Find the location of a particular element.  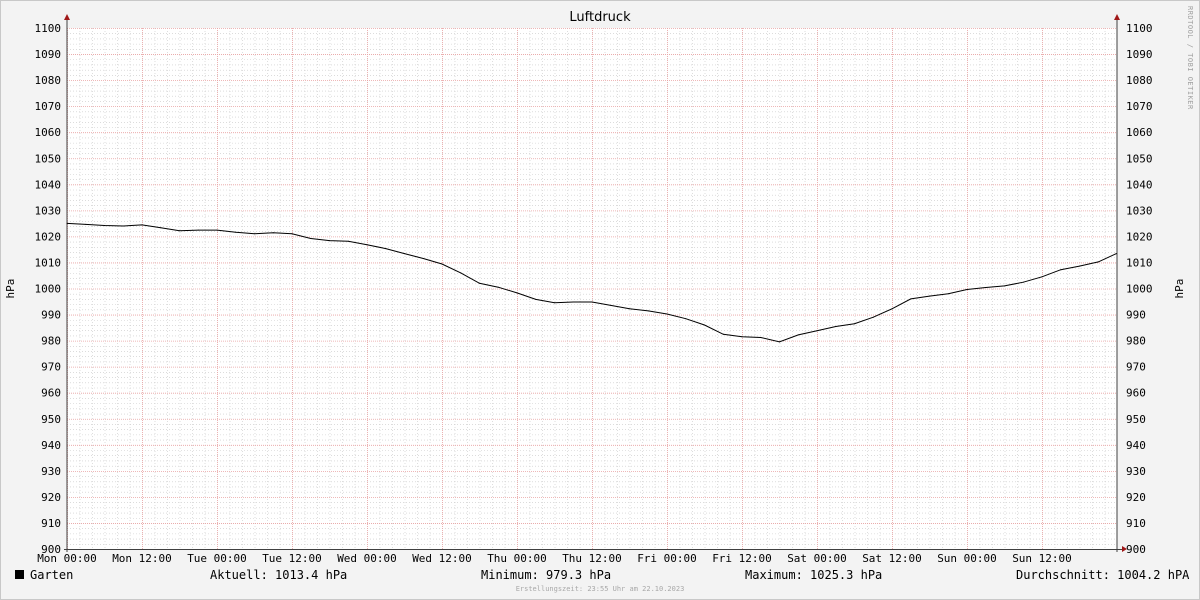

x-tick-label: Thu 00:00 is located at coordinates (517, 558).